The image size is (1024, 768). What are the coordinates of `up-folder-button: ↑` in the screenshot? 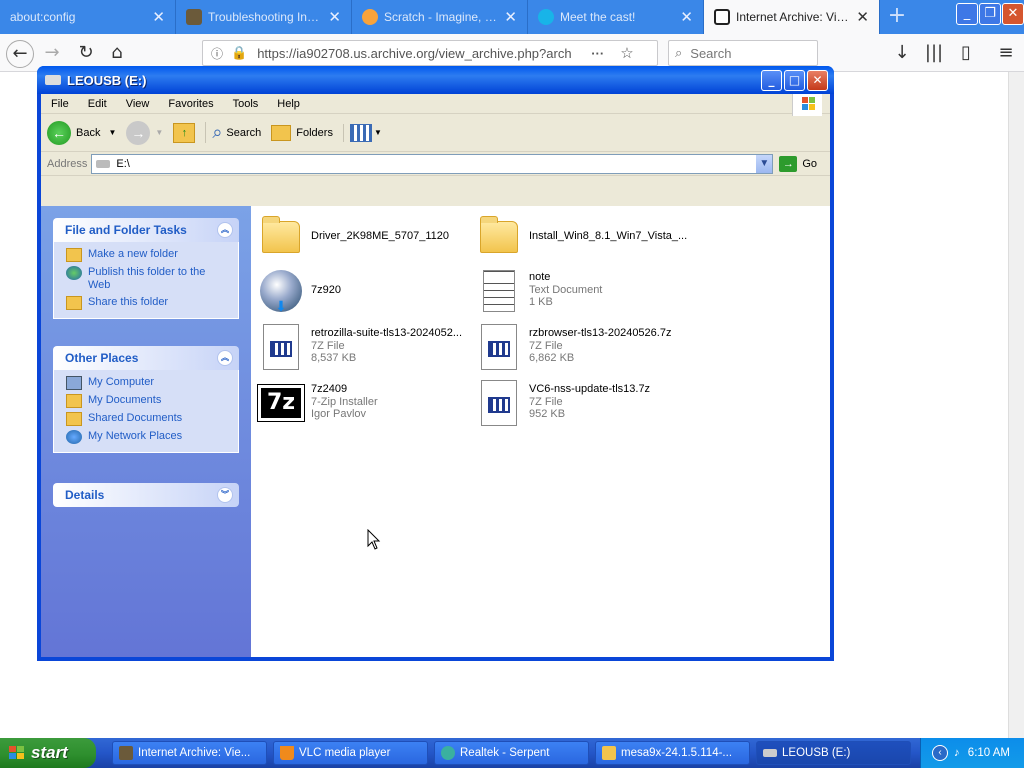 It's located at (184, 132).